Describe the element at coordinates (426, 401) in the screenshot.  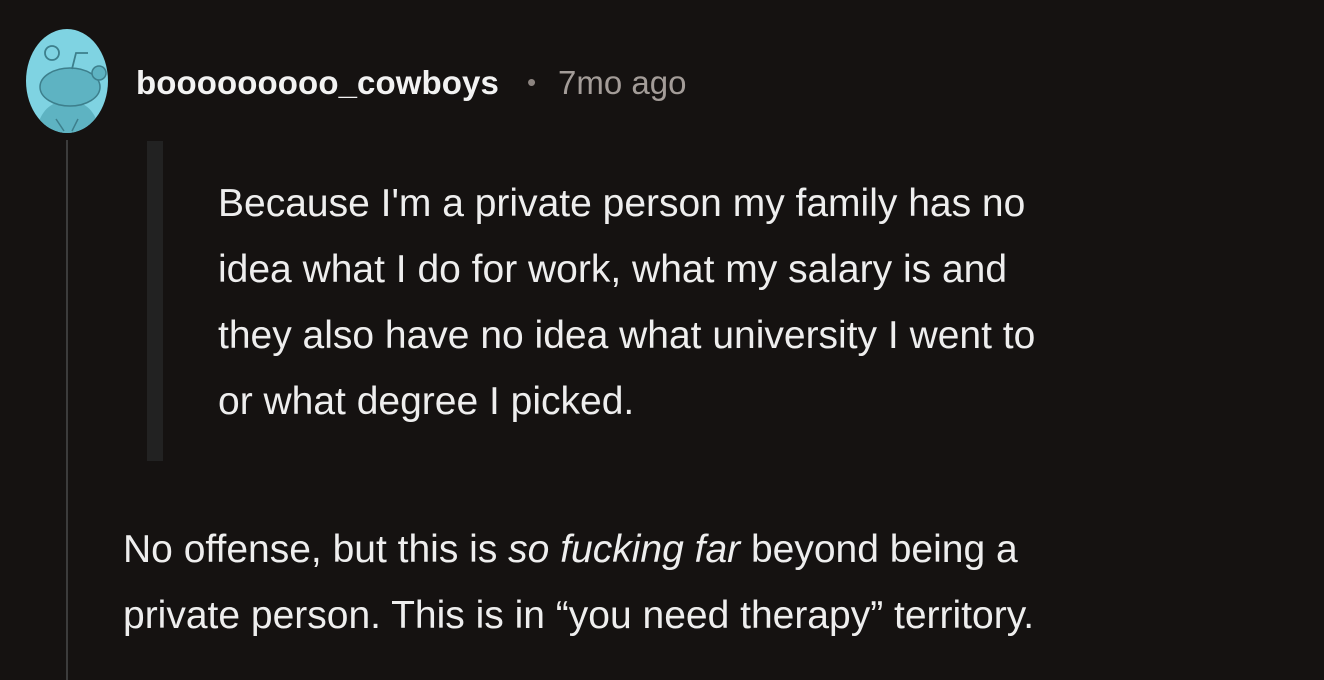
I see `quote-line: or what degree I picked.` at that location.